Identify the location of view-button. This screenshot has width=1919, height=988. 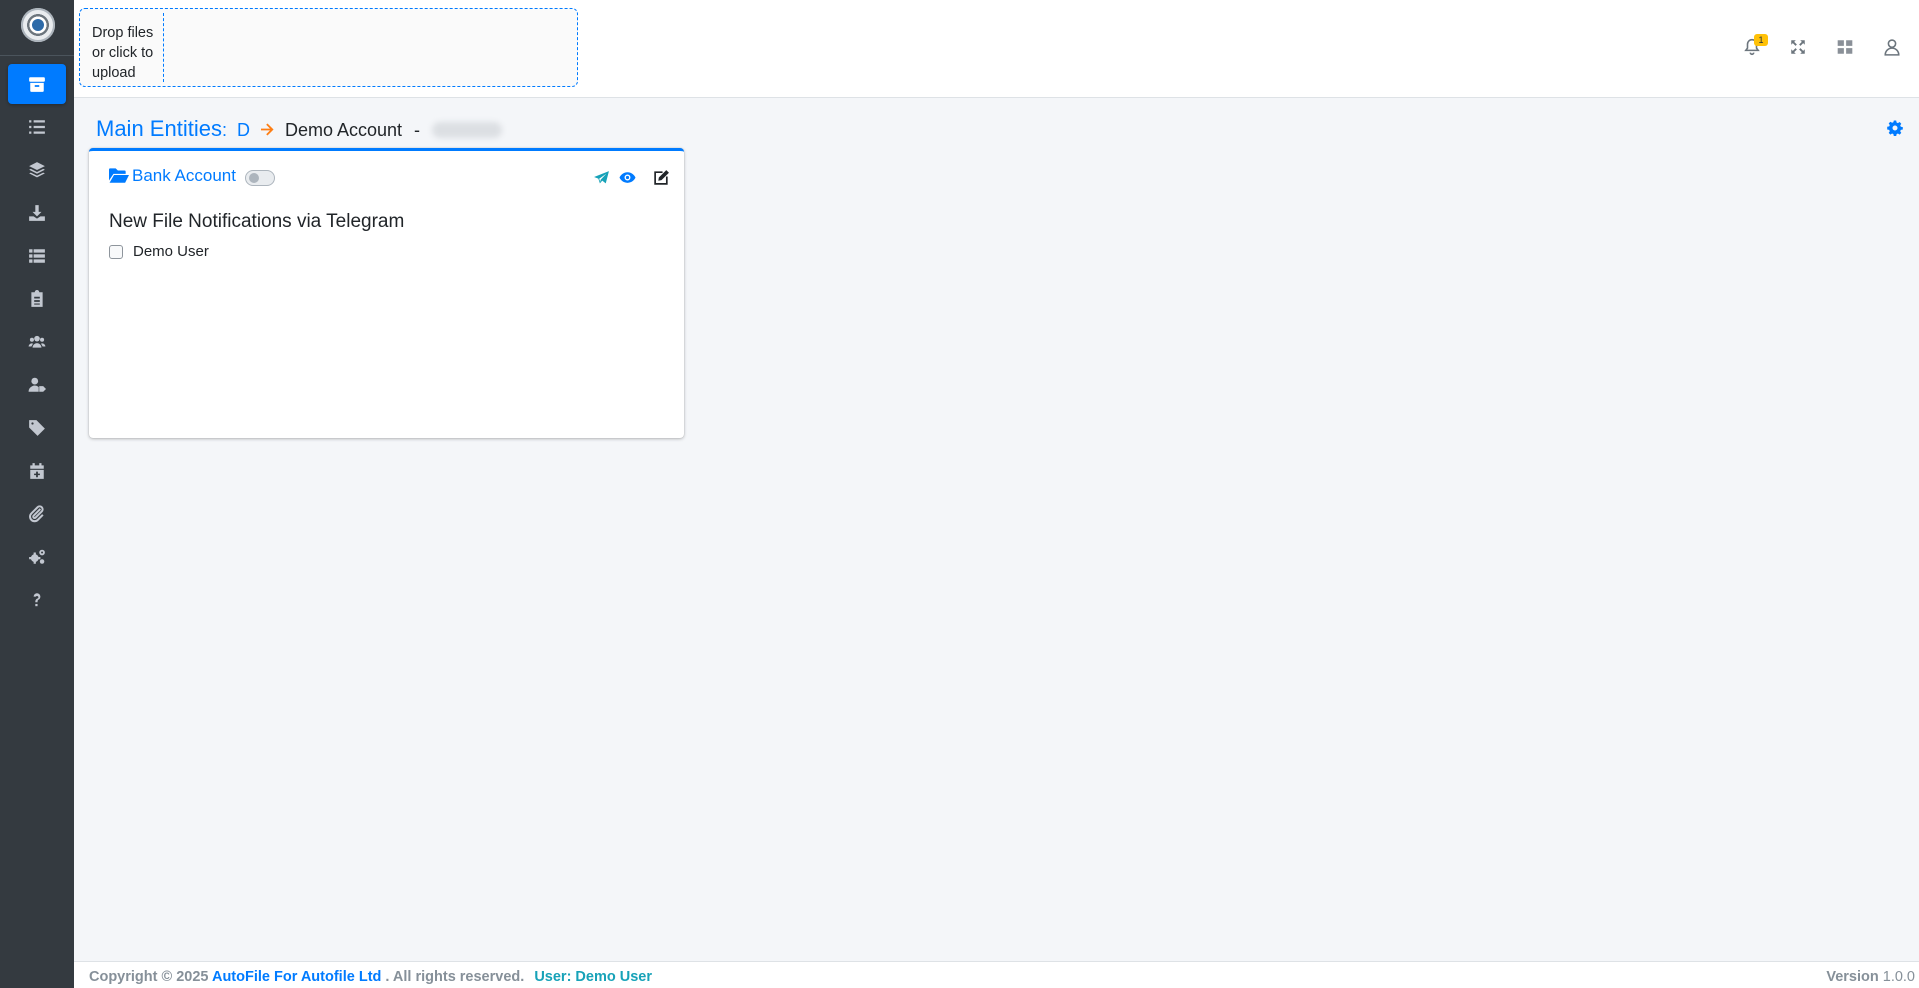
(627, 177).